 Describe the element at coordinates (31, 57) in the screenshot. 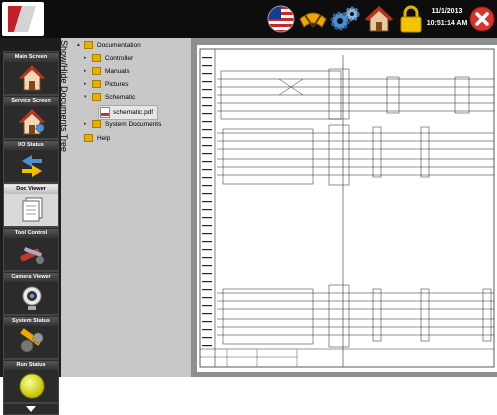

I see `nav-label: Main Screen` at that location.